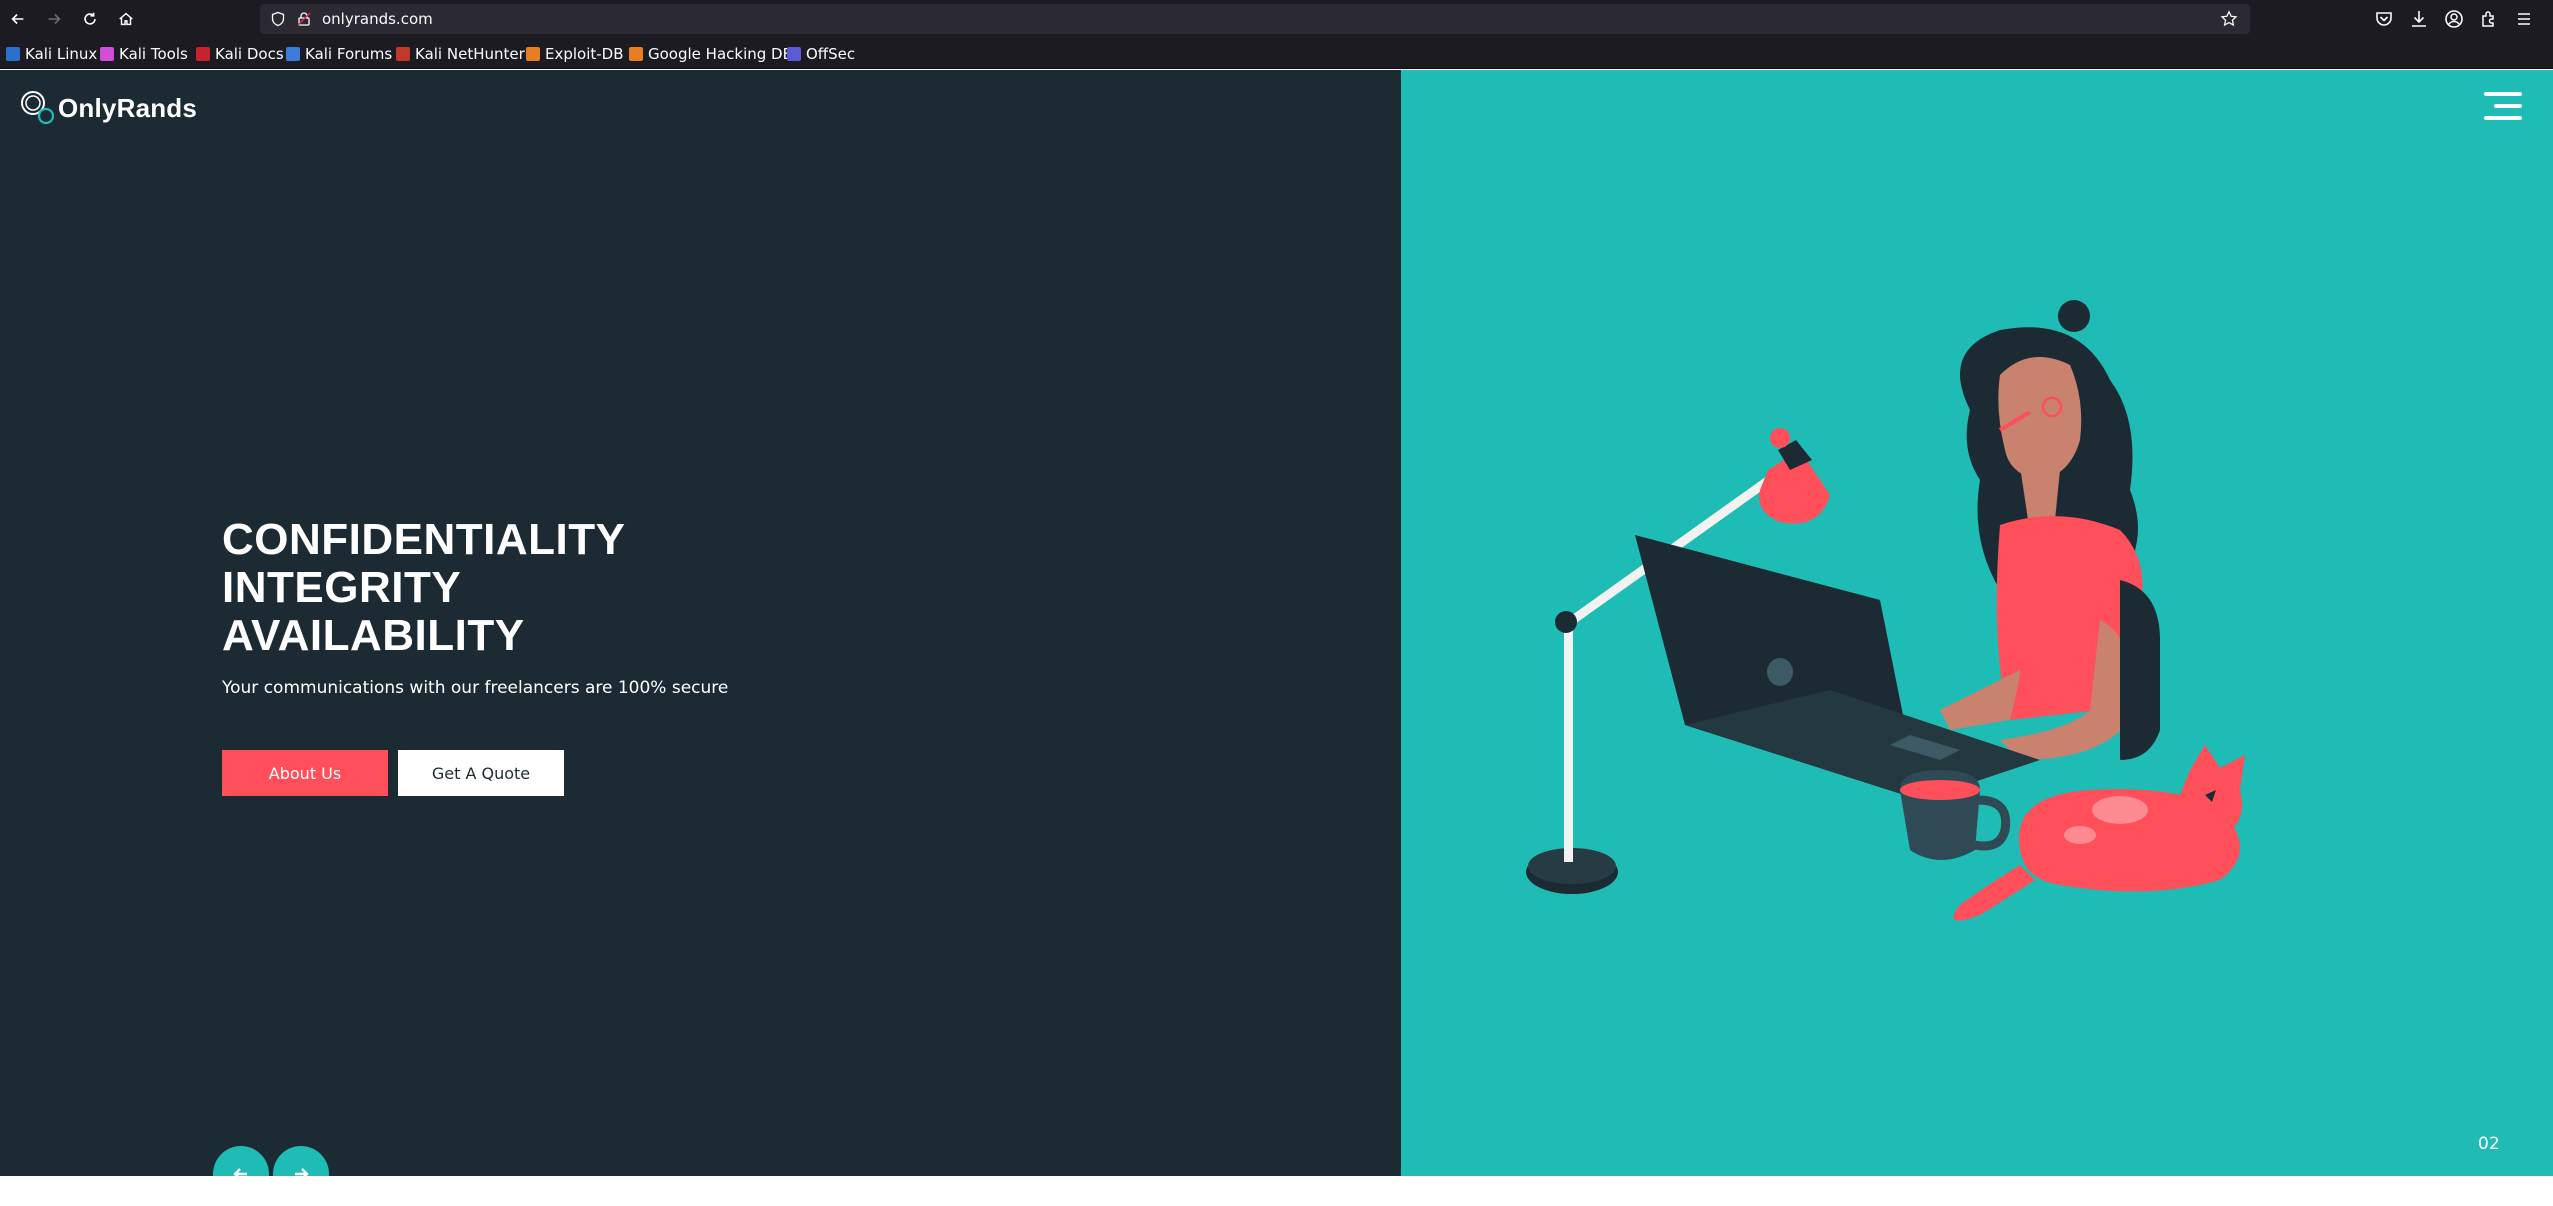  I want to click on page-below-fold, so click(1276, 1191).